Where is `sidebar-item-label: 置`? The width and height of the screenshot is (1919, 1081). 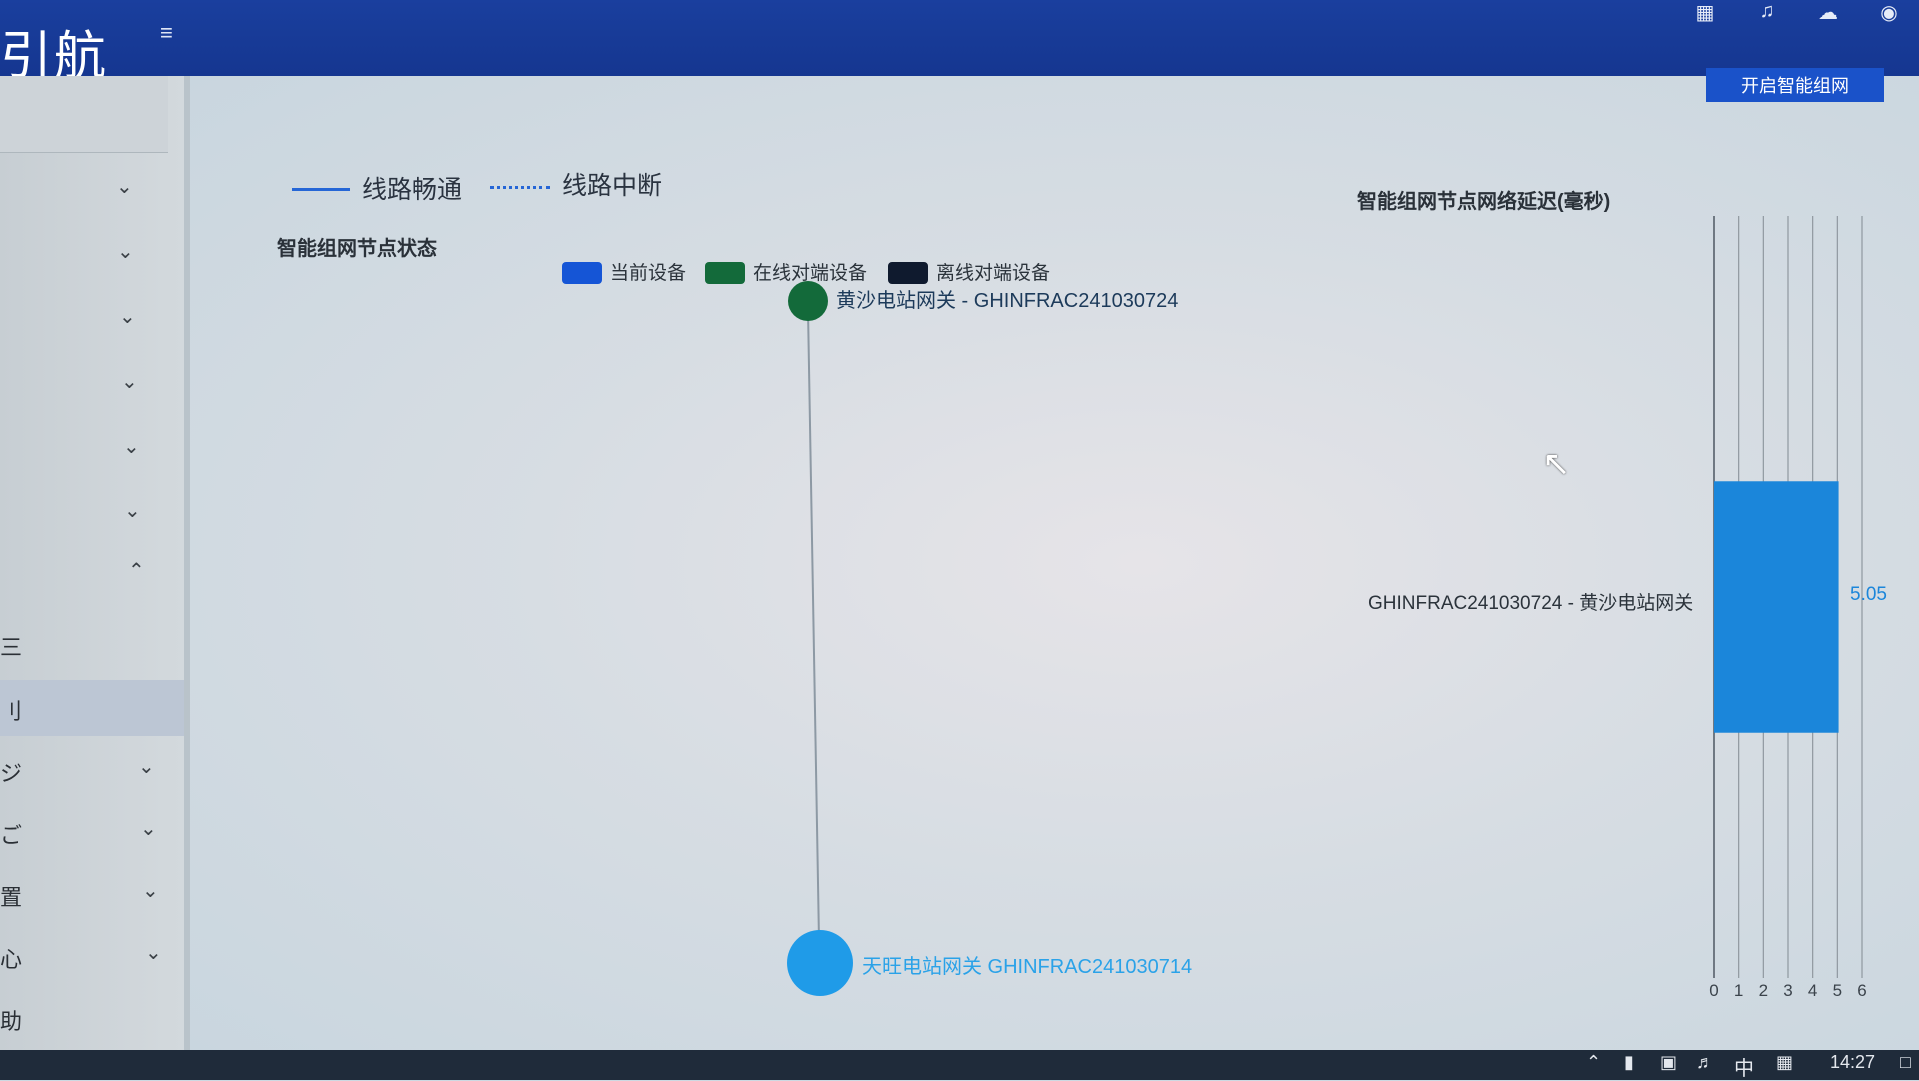 sidebar-item-label: 置 is located at coordinates (11, 897).